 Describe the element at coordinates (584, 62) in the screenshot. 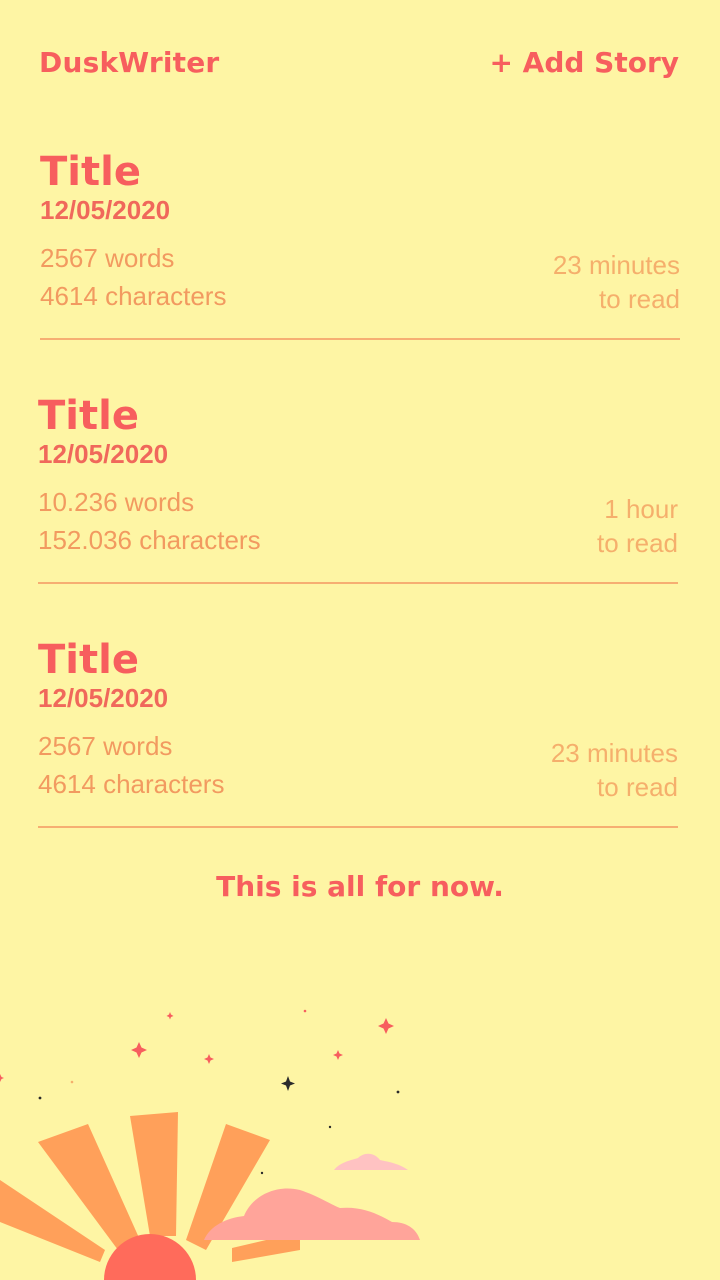

I see `add-story-button: + Add Story` at that location.